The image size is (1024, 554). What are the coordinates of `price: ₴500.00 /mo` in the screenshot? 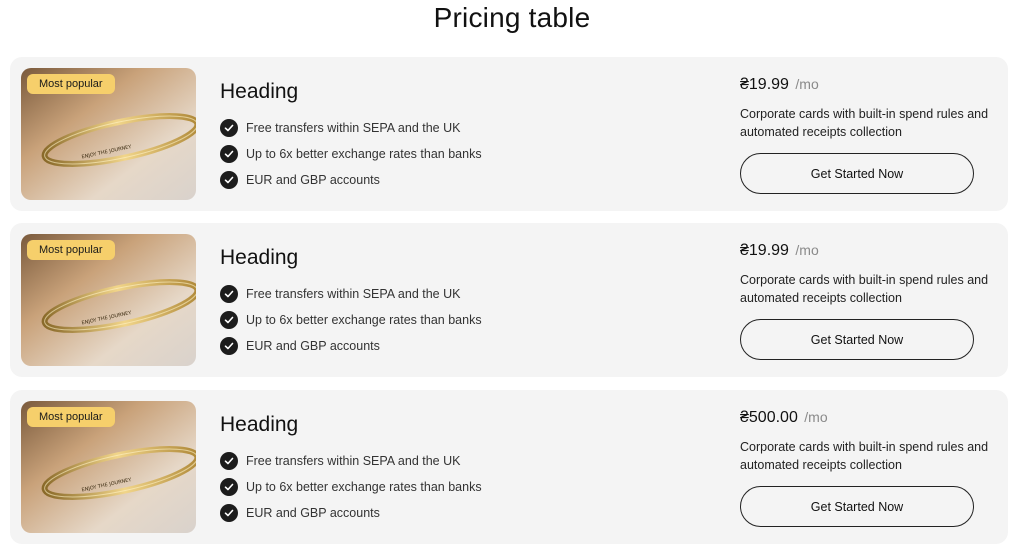 It's located at (784, 417).